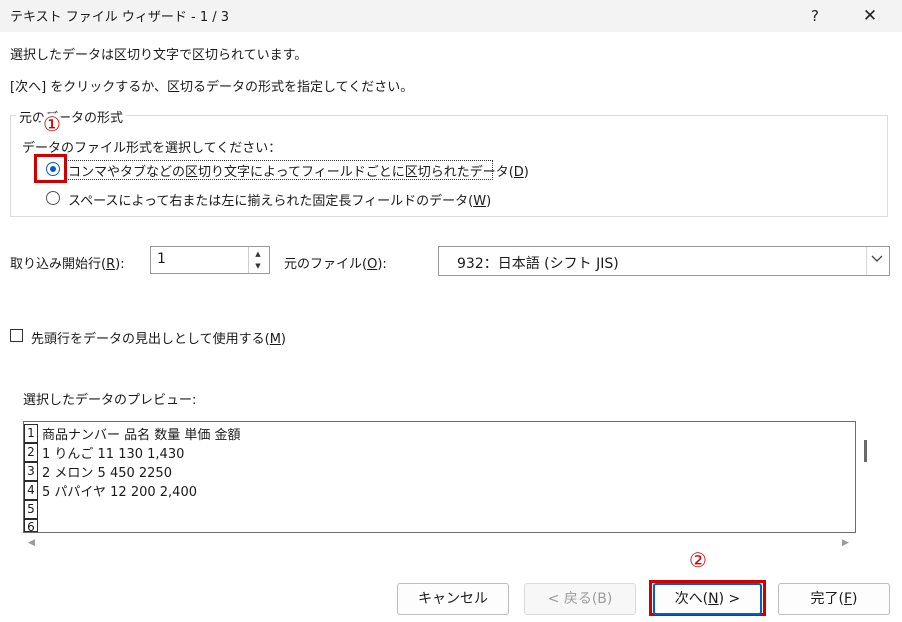 The image size is (902, 622). What do you see at coordinates (141, 435) in the screenshot?
I see `preview-row-text: 商品ナンバー 品名 数量 単価 金額` at bounding box center [141, 435].